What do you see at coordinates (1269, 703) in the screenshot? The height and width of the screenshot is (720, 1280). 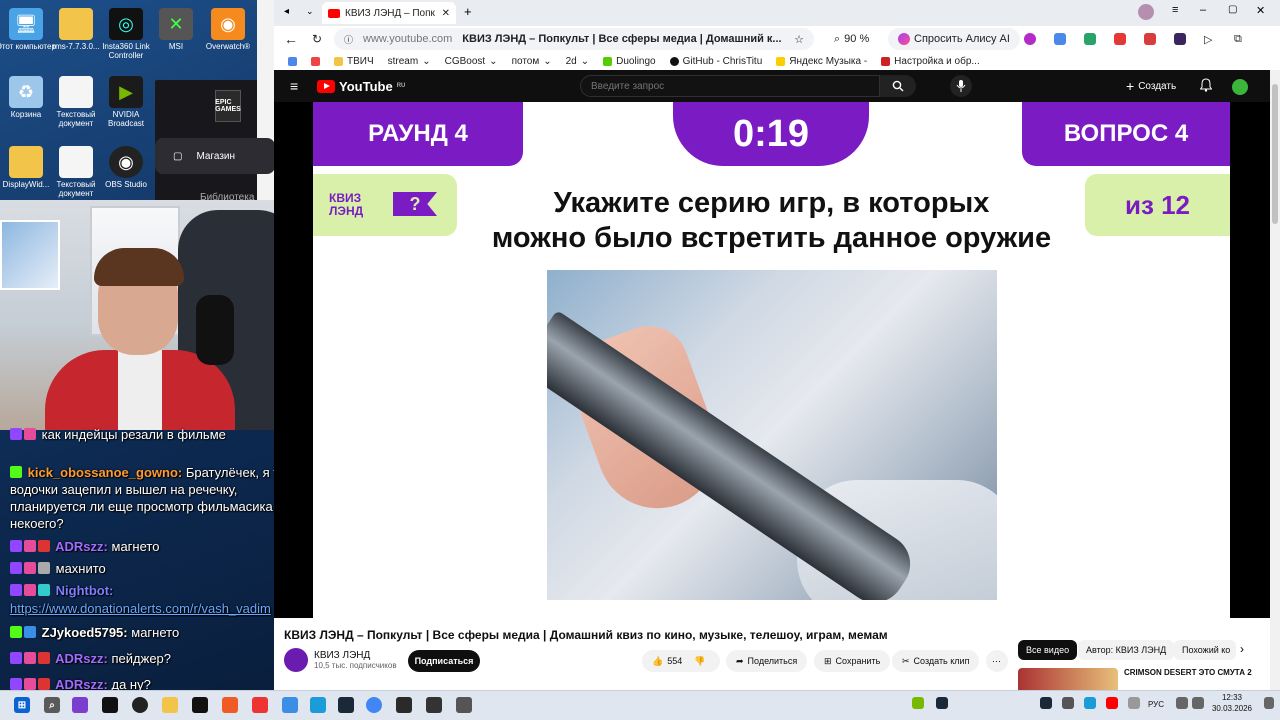 I see `notification-center-icon` at bounding box center [1269, 703].